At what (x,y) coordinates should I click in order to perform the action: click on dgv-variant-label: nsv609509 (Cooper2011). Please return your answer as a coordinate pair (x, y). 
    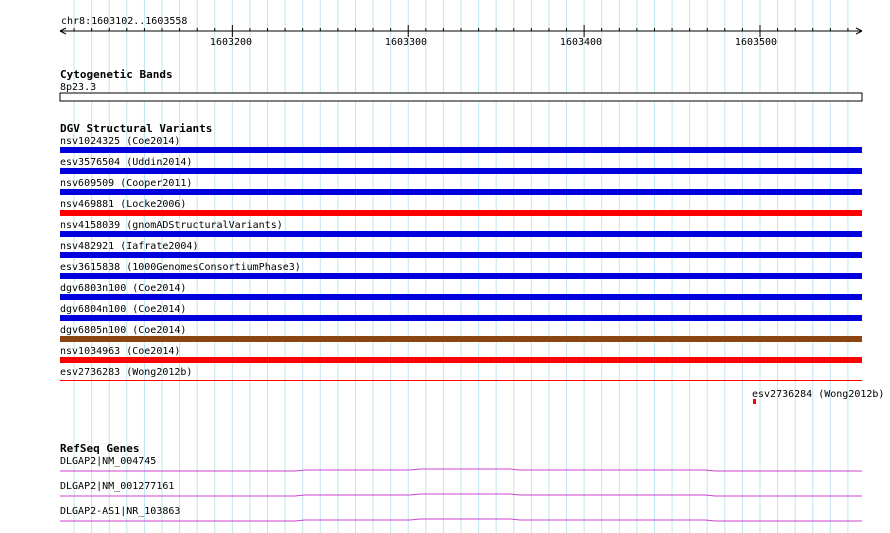
    Looking at the image, I should click on (126, 183).